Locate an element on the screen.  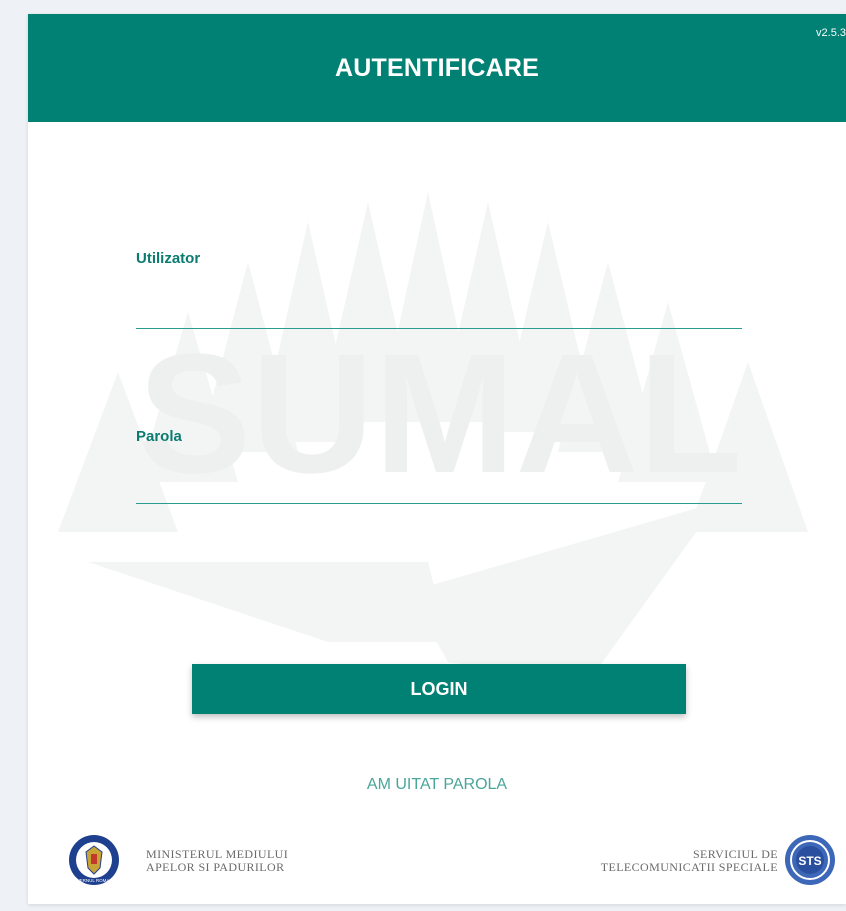
header-bar: AUTENTIFICARE v2.5.3 is located at coordinates (437, 68).